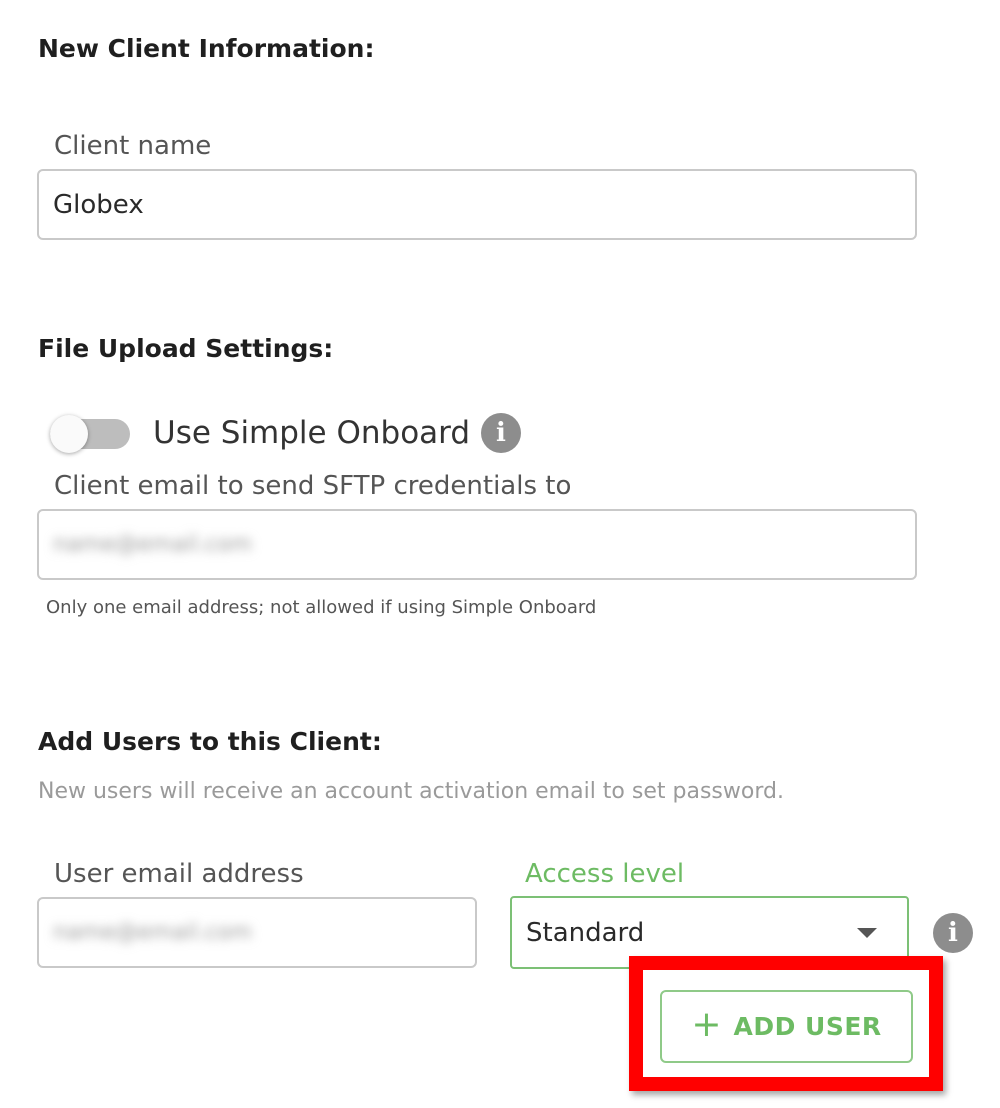  What do you see at coordinates (953, 933) in the screenshot?
I see `access-level-info-icon: i` at bounding box center [953, 933].